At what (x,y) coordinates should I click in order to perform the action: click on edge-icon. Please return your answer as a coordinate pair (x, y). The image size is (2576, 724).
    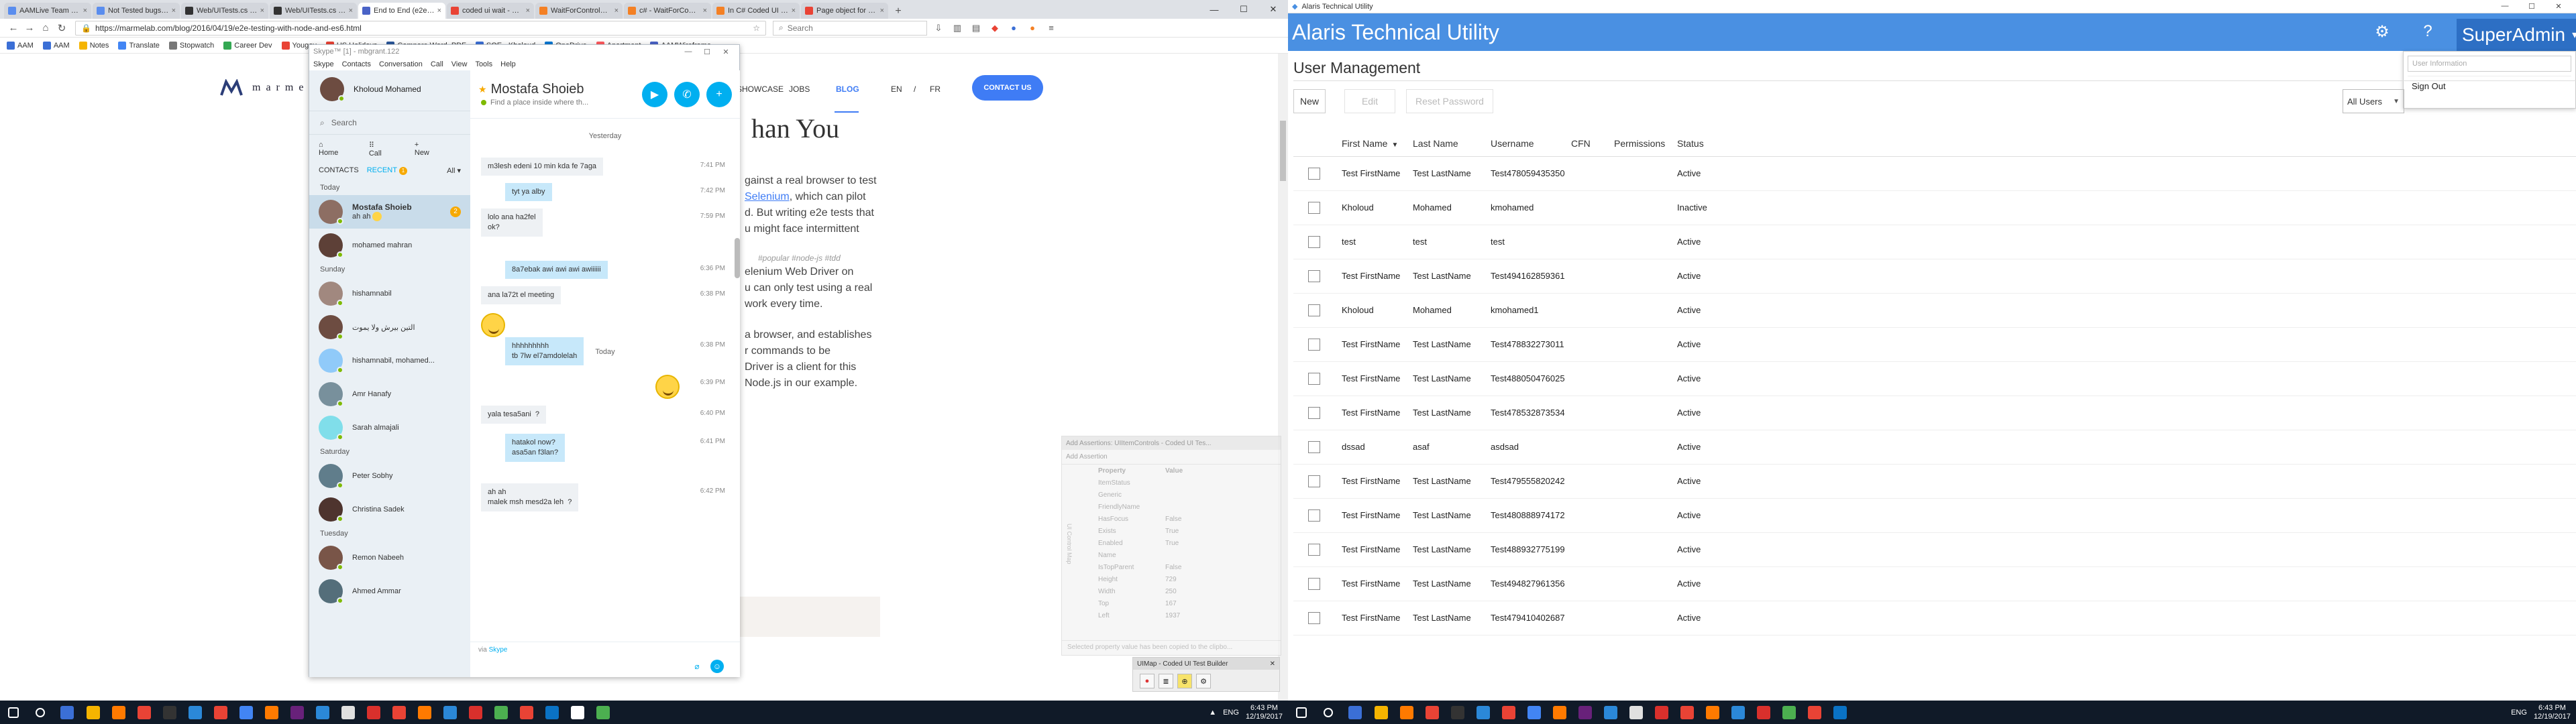
    Looking at the image, I should click on (1483, 712).